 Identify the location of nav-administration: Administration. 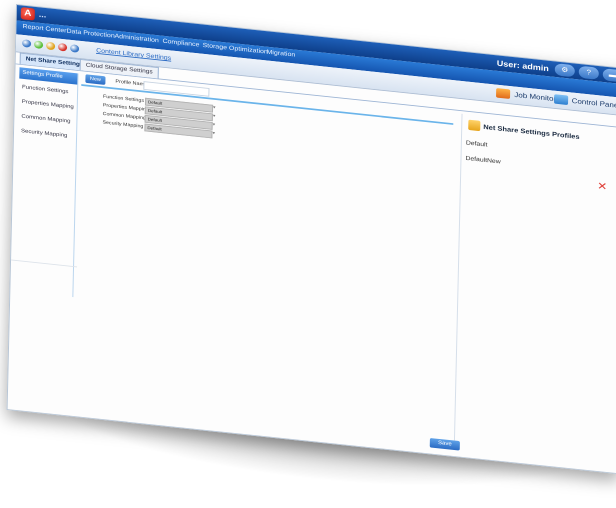
(136, 38).